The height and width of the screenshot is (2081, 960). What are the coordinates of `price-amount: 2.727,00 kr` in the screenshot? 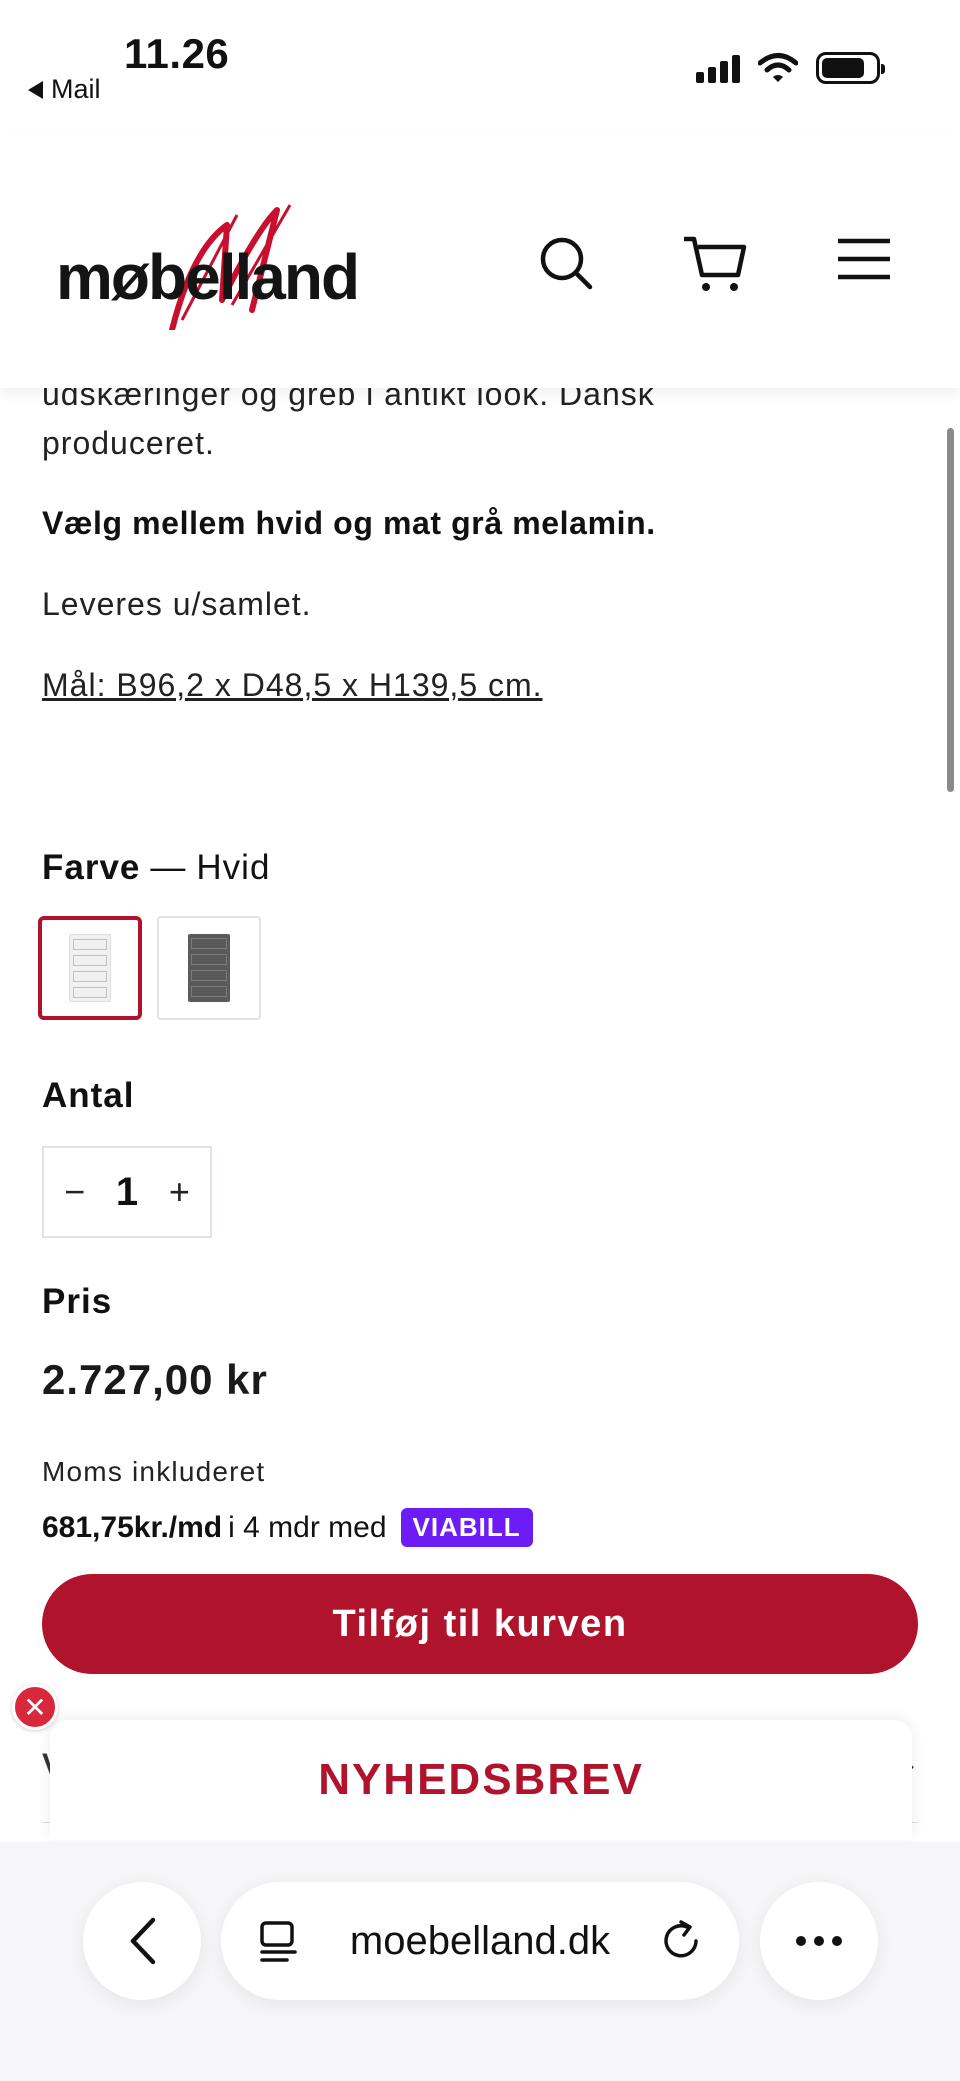 It's located at (155, 1379).